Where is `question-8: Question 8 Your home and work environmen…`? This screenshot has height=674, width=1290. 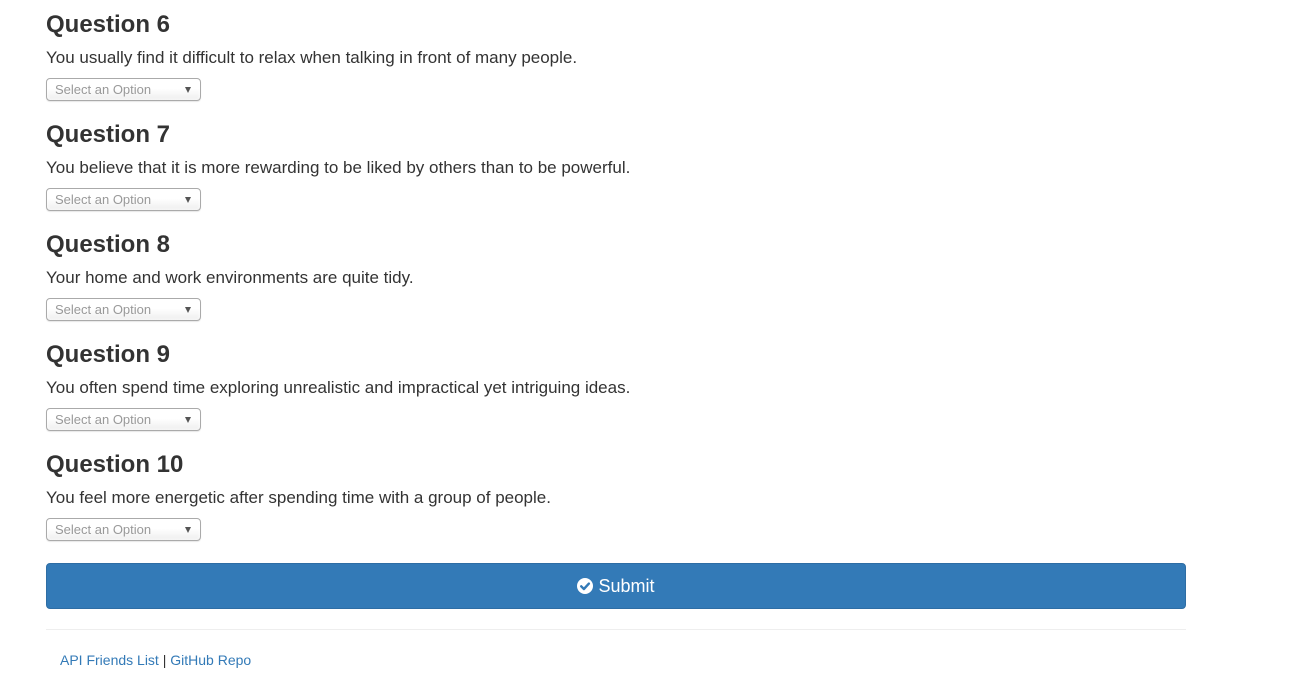
question-8: Question 8 Your home and work environmen… is located at coordinates (616, 275).